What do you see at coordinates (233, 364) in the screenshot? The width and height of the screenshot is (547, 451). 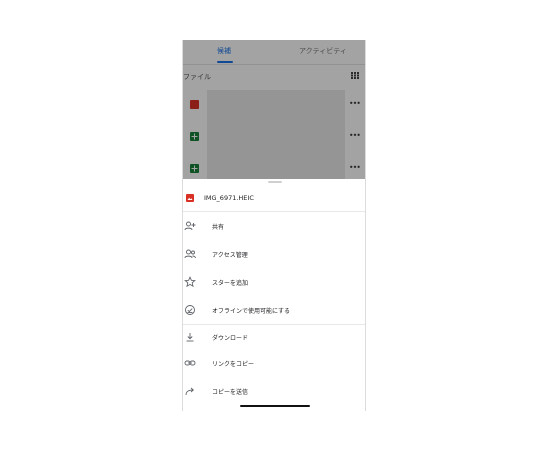 I see `menu-item-label: リンクをコピー` at bounding box center [233, 364].